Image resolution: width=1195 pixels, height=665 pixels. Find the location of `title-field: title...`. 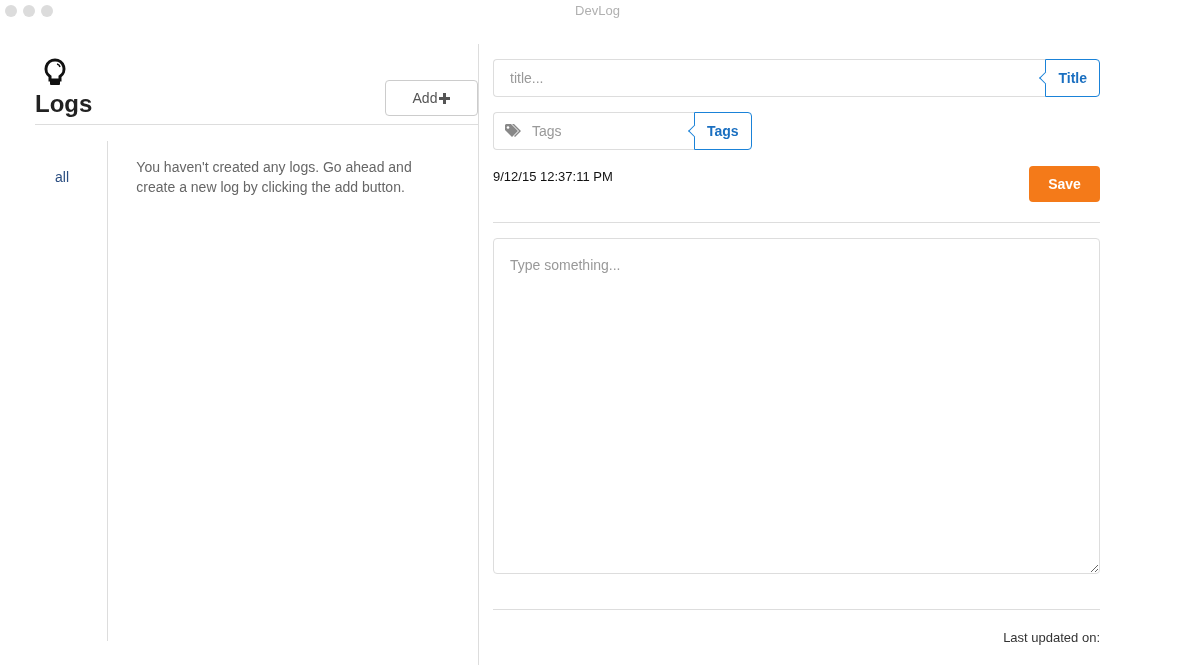

title-field: title... is located at coordinates (769, 78).